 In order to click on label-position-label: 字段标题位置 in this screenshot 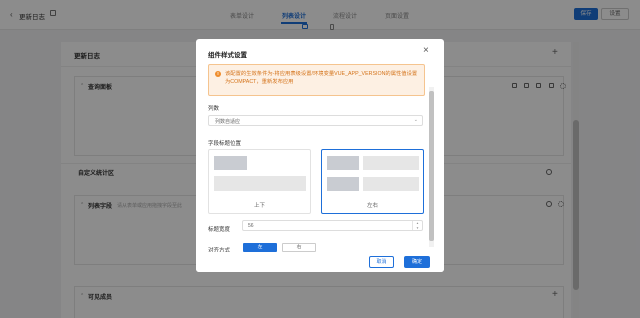, I will do `click(225, 144)`.